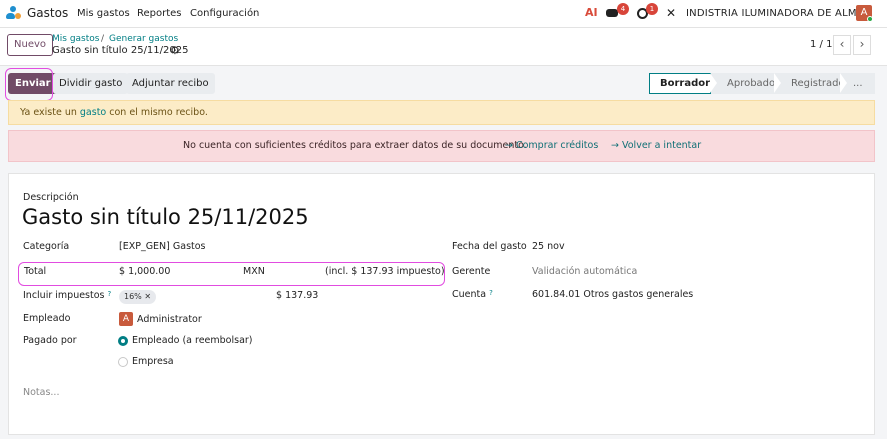 The height and width of the screenshot is (439, 887). What do you see at coordinates (175, 50) in the screenshot?
I see `gear-icon: ⚙` at bounding box center [175, 50].